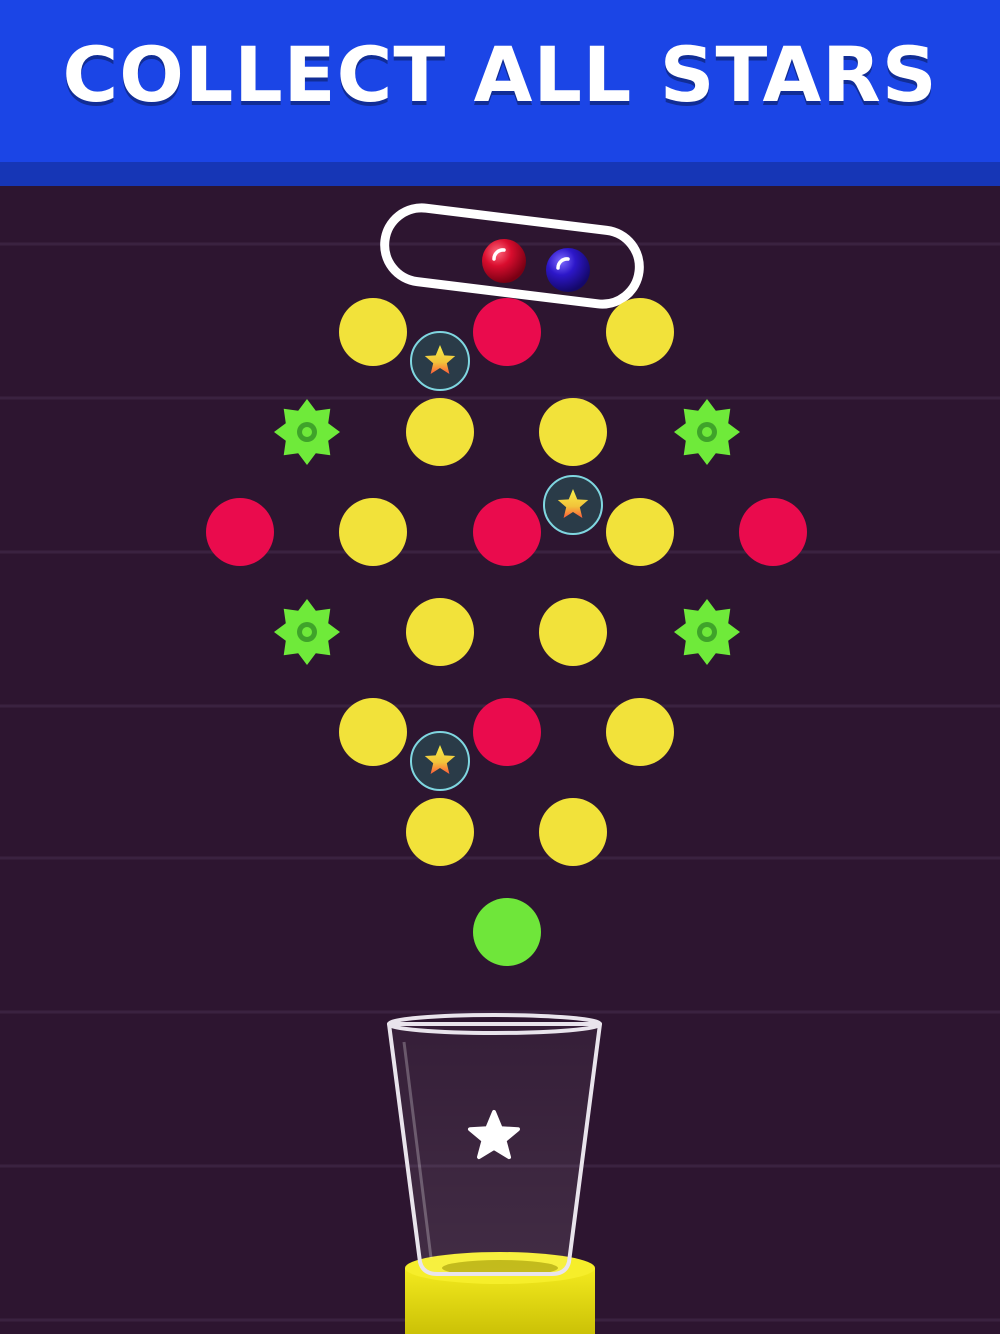 The image size is (1000, 1334). What do you see at coordinates (500, 74) in the screenshot?
I see `banner-title: COLLECT ALL STARS` at bounding box center [500, 74].